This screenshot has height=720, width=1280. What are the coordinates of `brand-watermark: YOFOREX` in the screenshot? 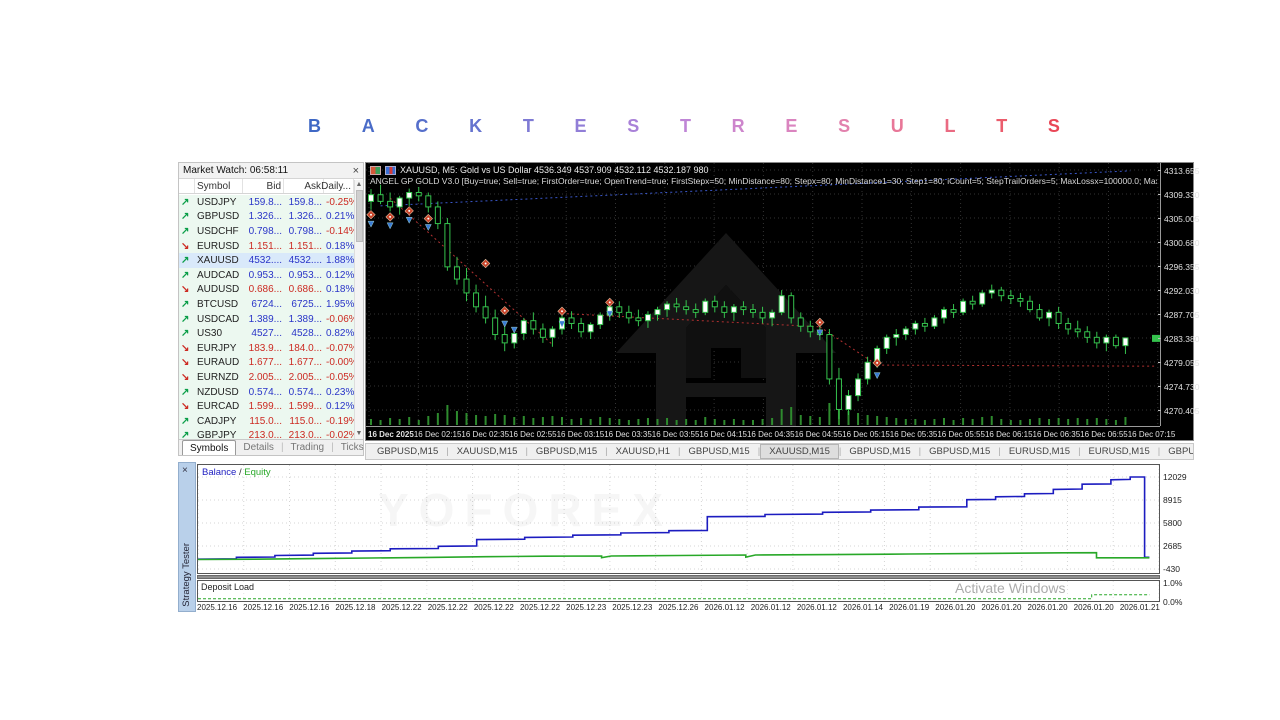 It's located at (525, 510).